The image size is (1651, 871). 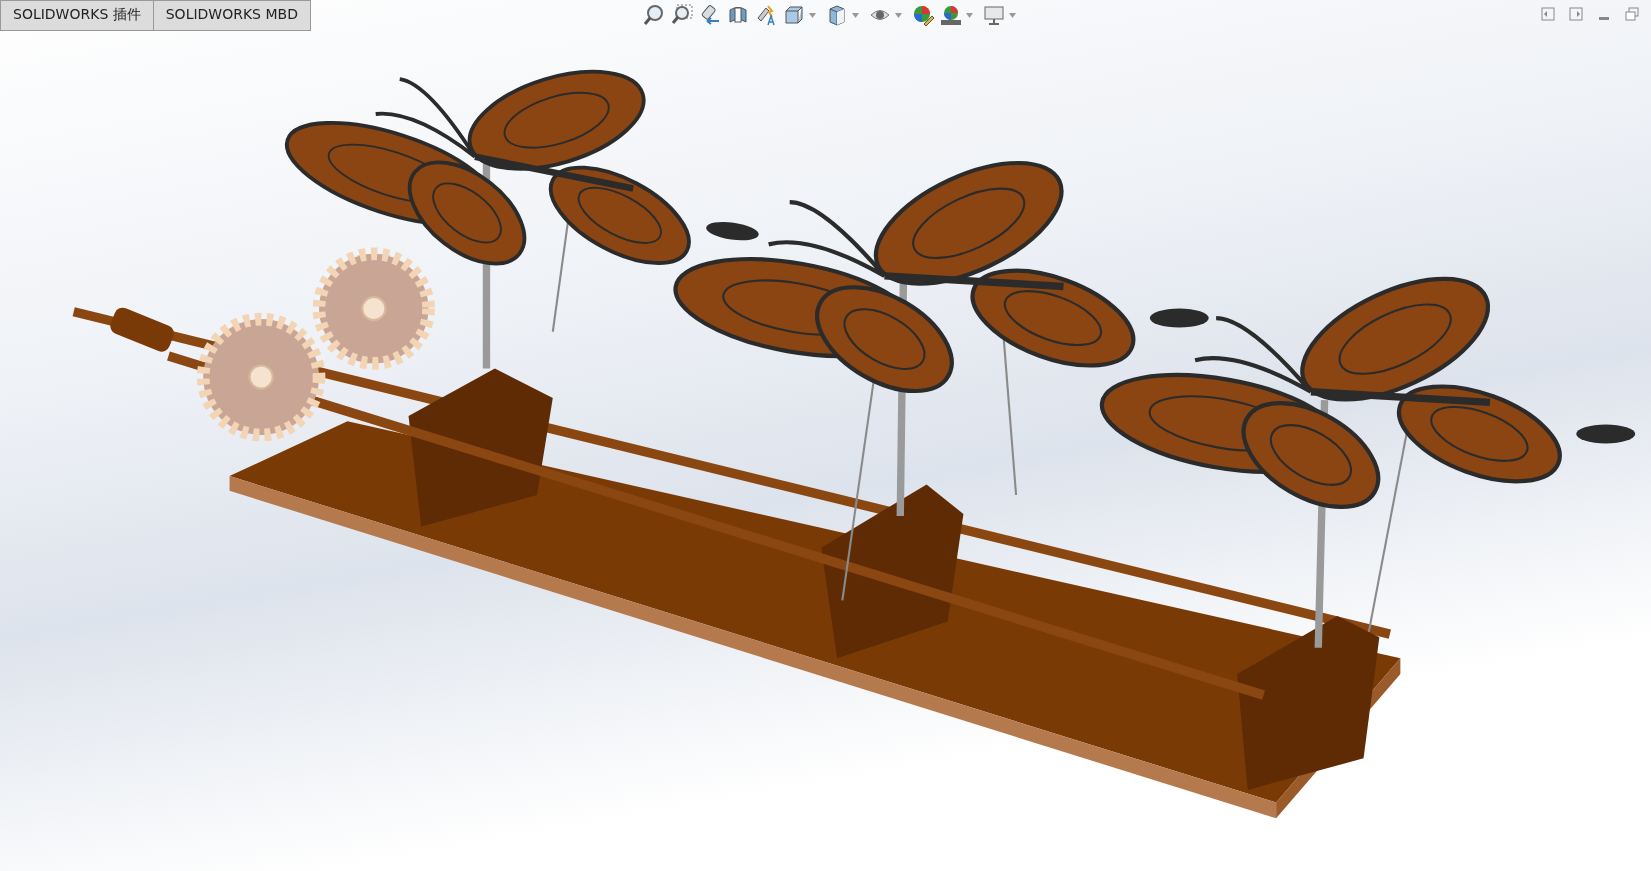 I want to click on command-tab: SOLIDWORKS MBD, so click(x=232, y=15).